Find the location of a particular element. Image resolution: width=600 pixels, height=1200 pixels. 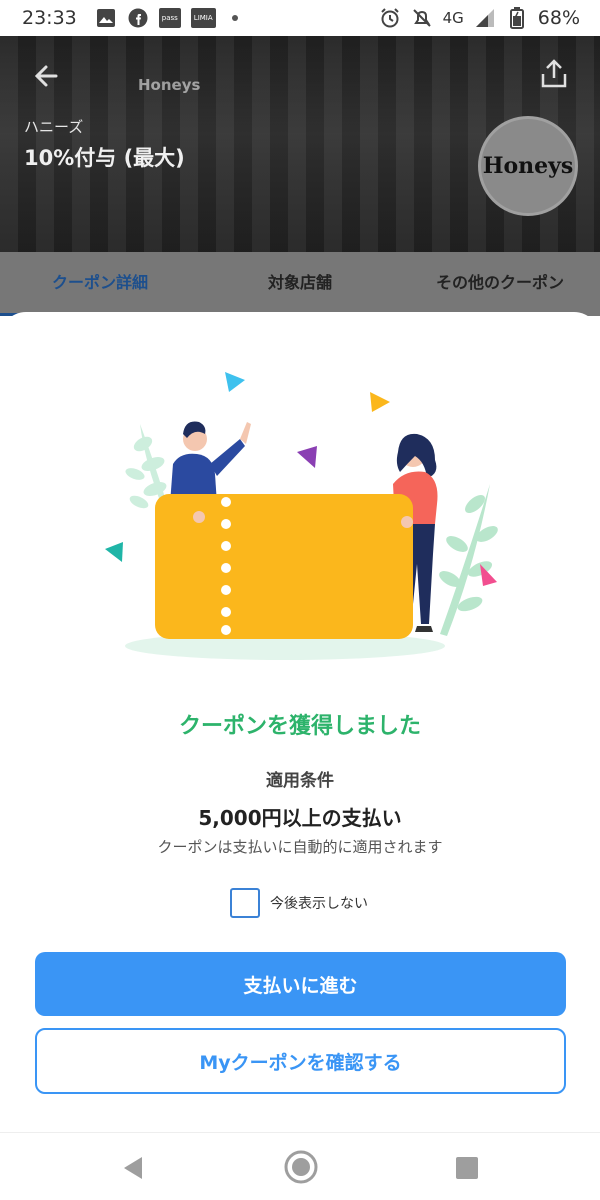

alarm-icon is located at coordinates (390, 18).